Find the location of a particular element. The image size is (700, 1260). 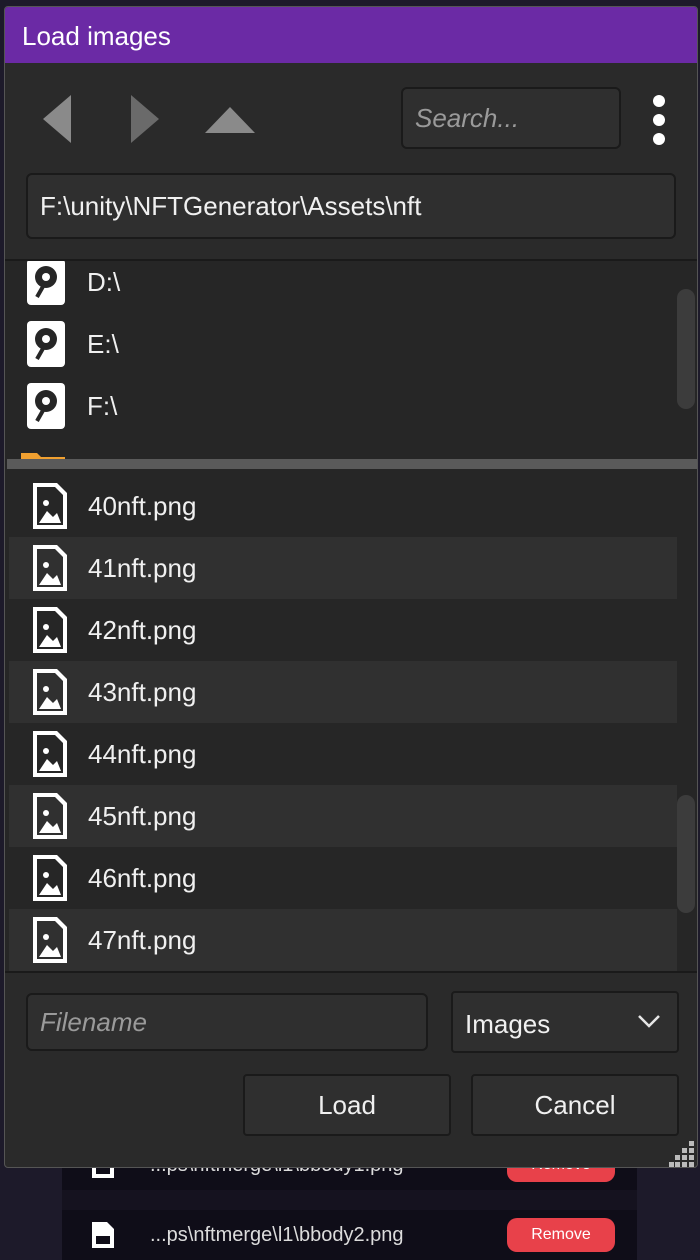

cancel-button: Cancel is located at coordinates (575, 1105).